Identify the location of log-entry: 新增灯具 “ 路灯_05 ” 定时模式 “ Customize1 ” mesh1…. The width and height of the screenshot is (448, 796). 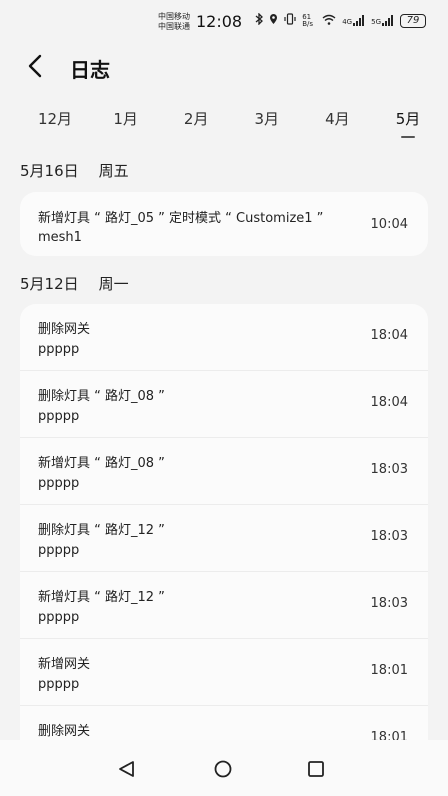
(224, 224).